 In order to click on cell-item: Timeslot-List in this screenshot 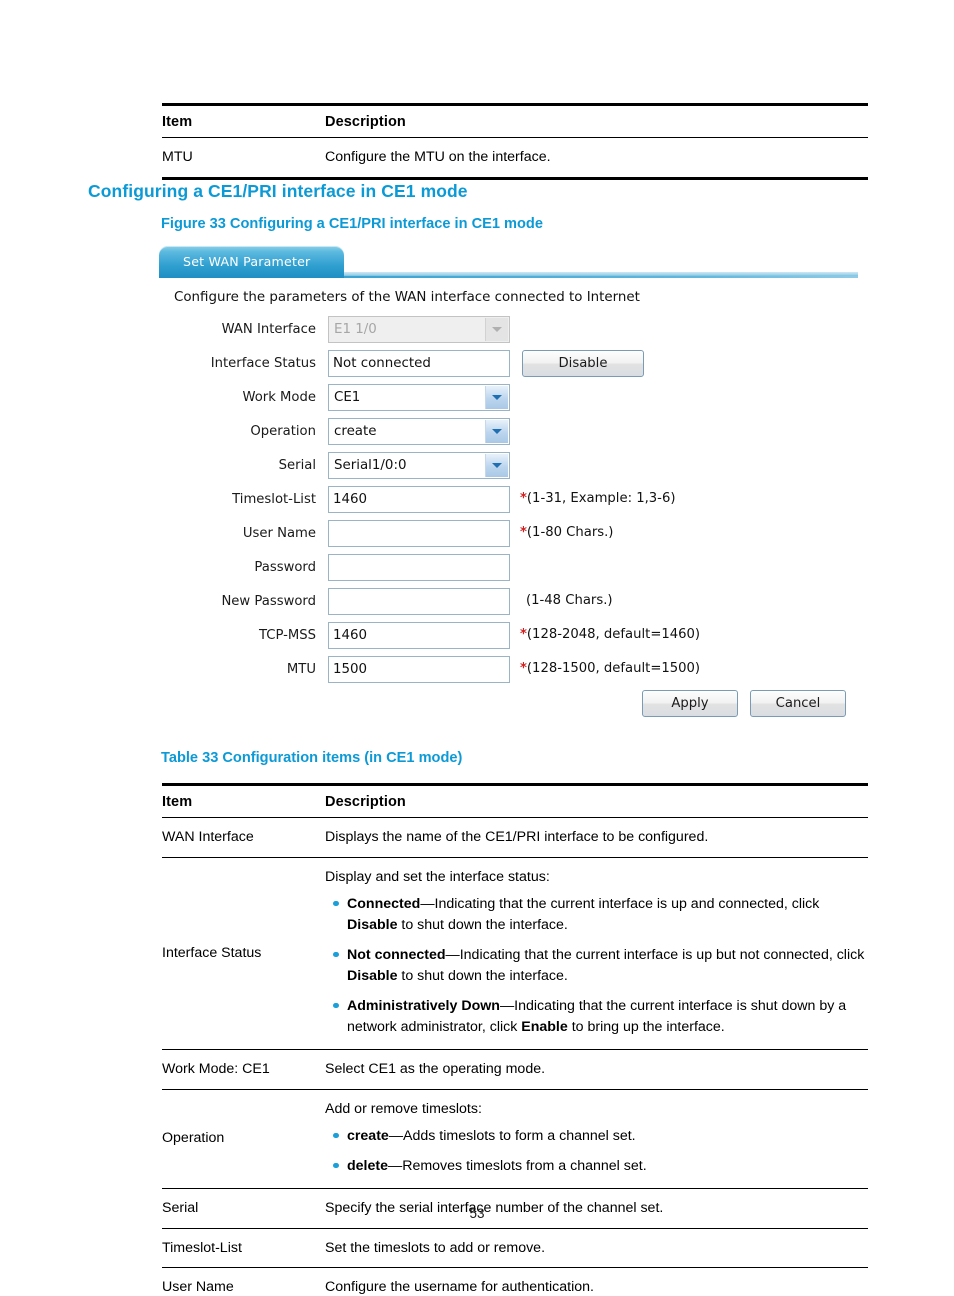, I will do `click(243, 1248)`.